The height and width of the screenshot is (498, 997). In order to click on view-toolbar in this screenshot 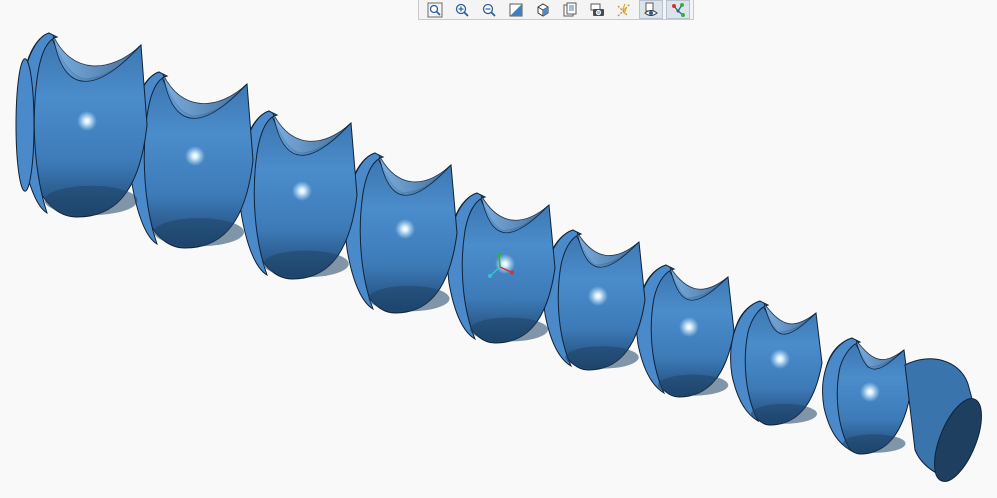, I will do `click(556, 10)`.